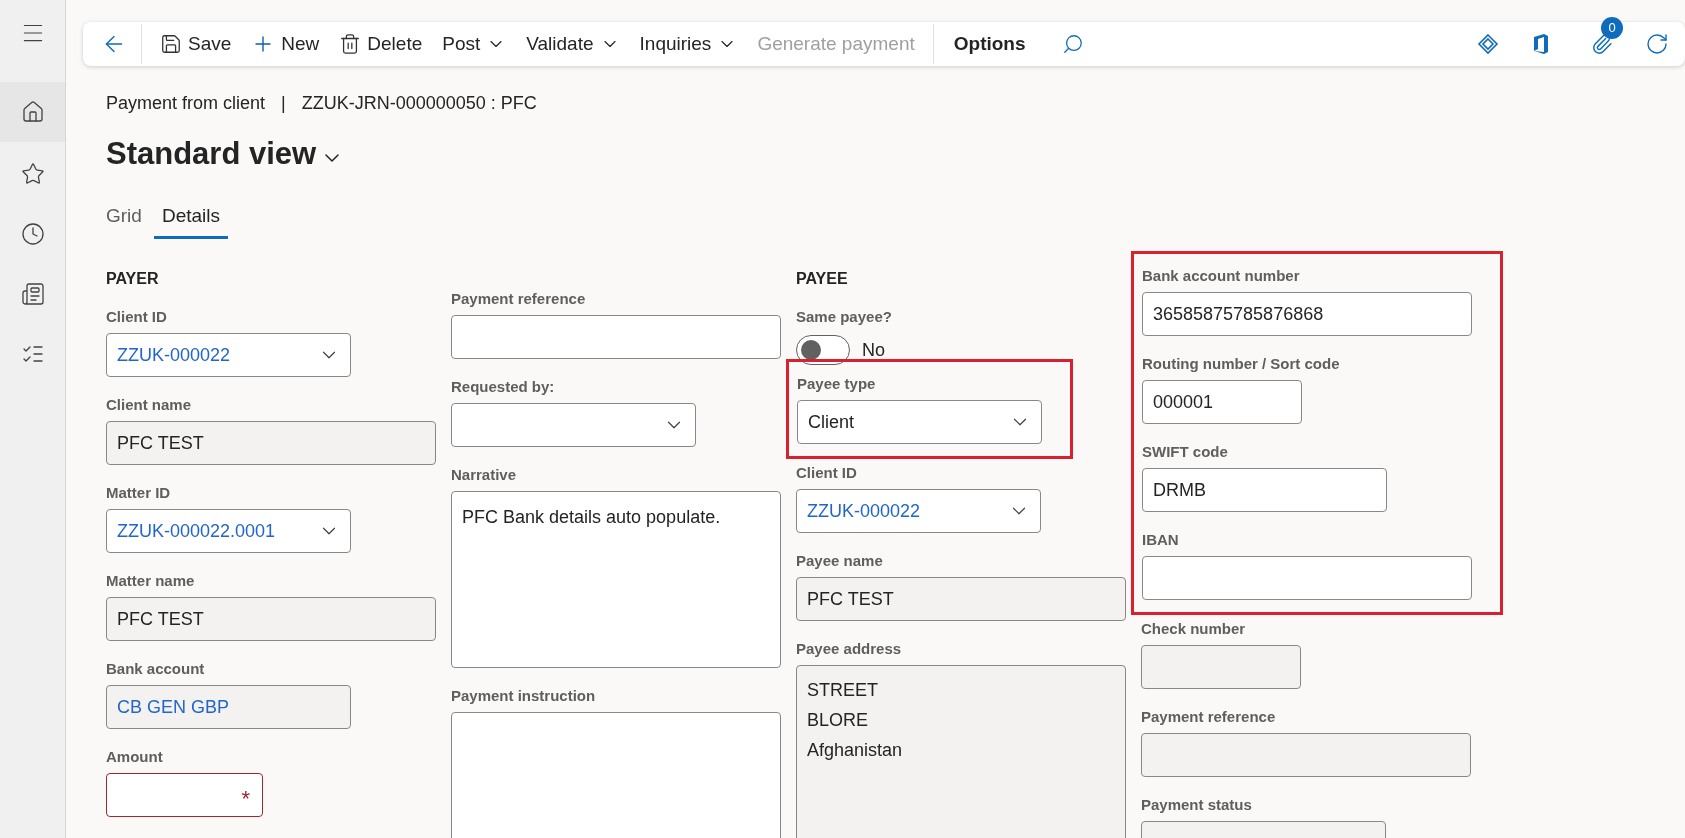 The image size is (1685, 838). Describe the element at coordinates (139, 493) in the screenshot. I see `field-label: Matter ID` at that location.